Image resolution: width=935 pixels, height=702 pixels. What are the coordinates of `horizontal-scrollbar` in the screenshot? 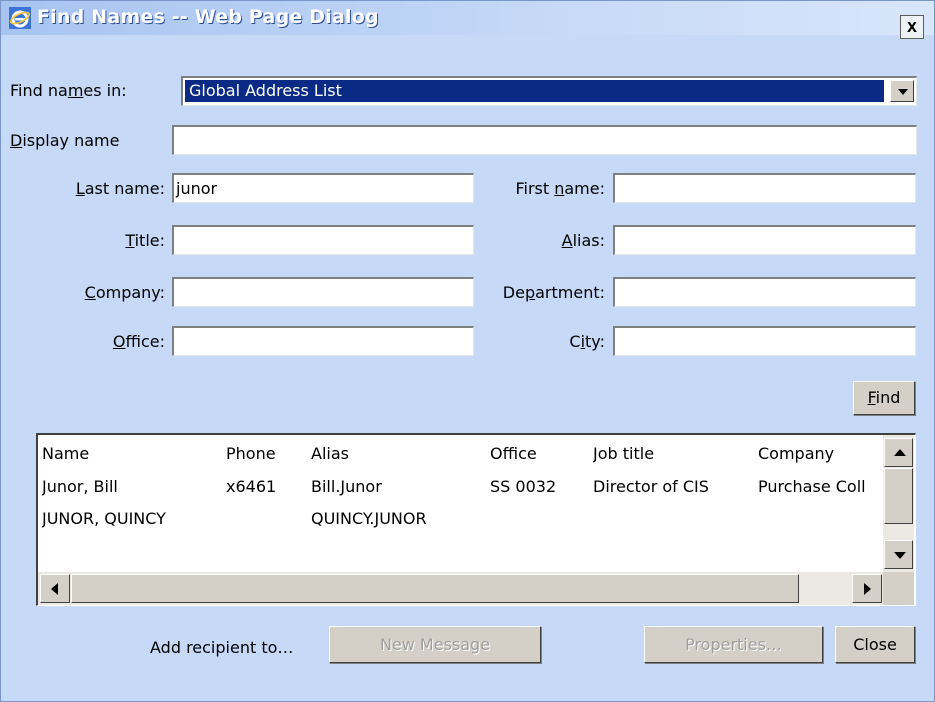 It's located at (460, 588).